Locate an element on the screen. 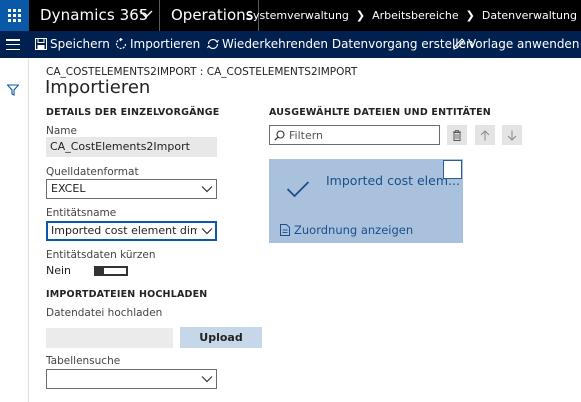 The height and width of the screenshot is (402, 581). save-icon is located at coordinates (41, 44).